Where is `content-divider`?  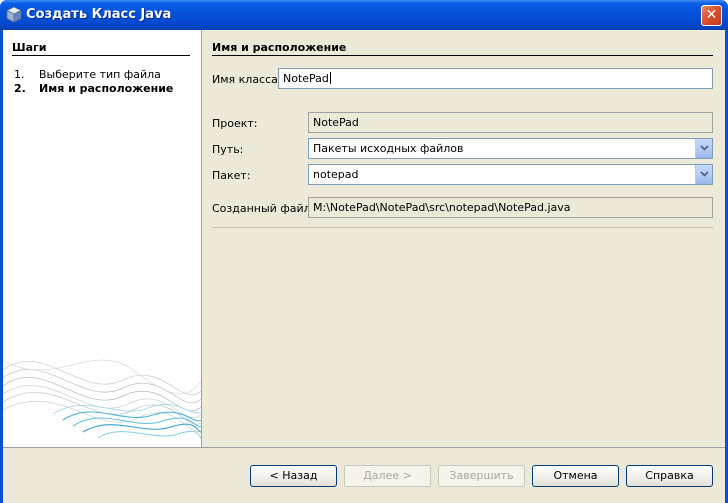
content-divider is located at coordinates (462, 227).